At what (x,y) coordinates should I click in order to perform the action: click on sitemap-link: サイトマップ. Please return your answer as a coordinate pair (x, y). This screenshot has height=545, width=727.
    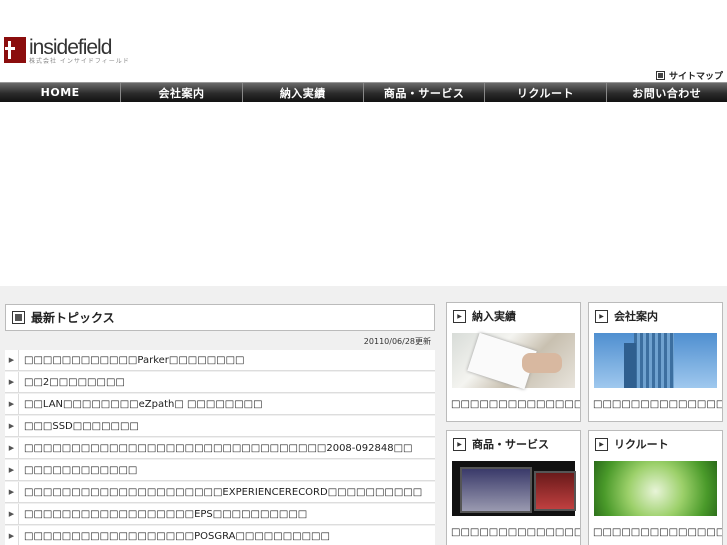
    Looking at the image, I should click on (689, 75).